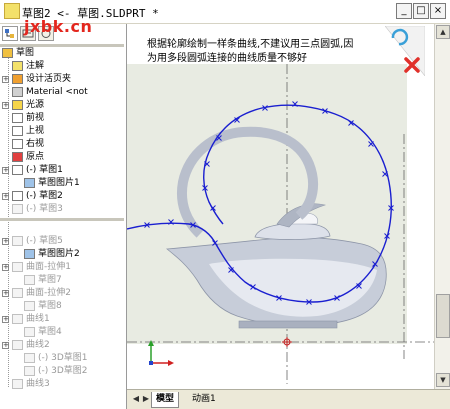 Image resolution: width=450 pixels, height=409 pixels. What do you see at coordinates (59, 183) in the screenshot?
I see `tree-item-label: 草图图片1` at bounding box center [59, 183].